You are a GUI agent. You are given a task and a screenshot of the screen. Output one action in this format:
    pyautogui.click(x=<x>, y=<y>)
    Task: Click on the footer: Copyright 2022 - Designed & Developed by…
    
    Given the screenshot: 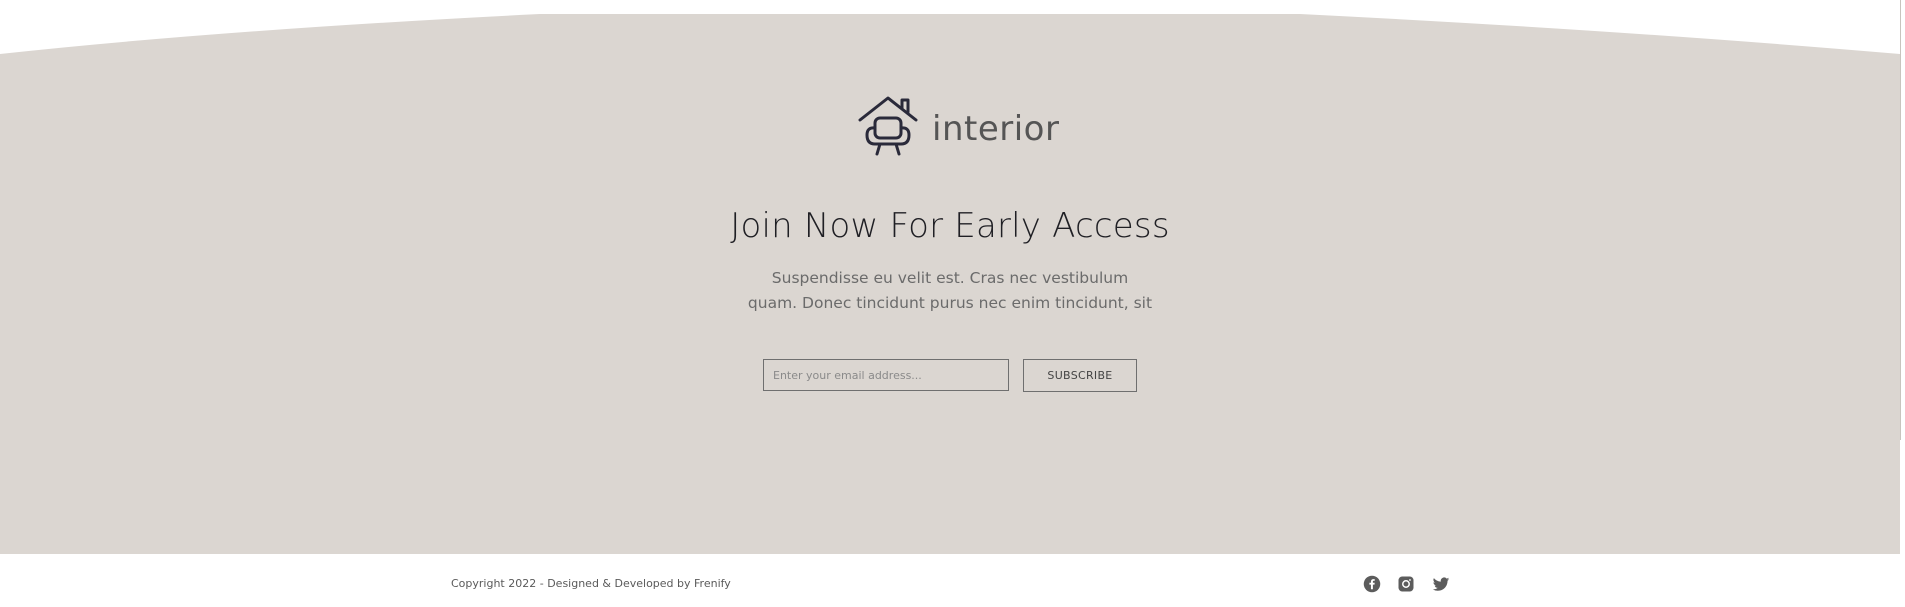 What is the action you would take?
    pyautogui.click(x=952, y=580)
    